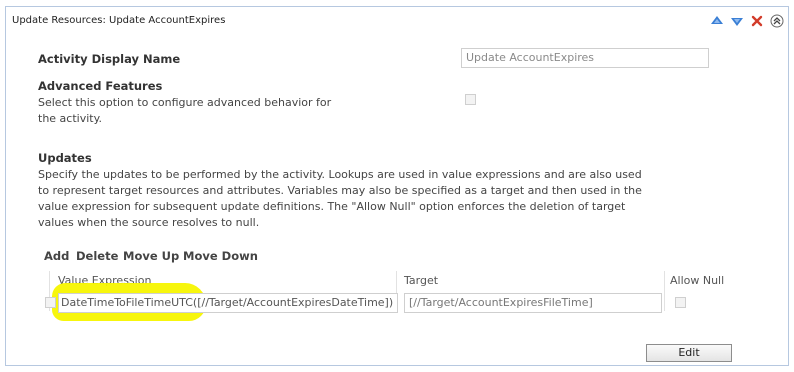 Image resolution: width=794 pixels, height=372 pixels. I want to click on activity-display-name-label: Activity Display Name, so click(109, 59).